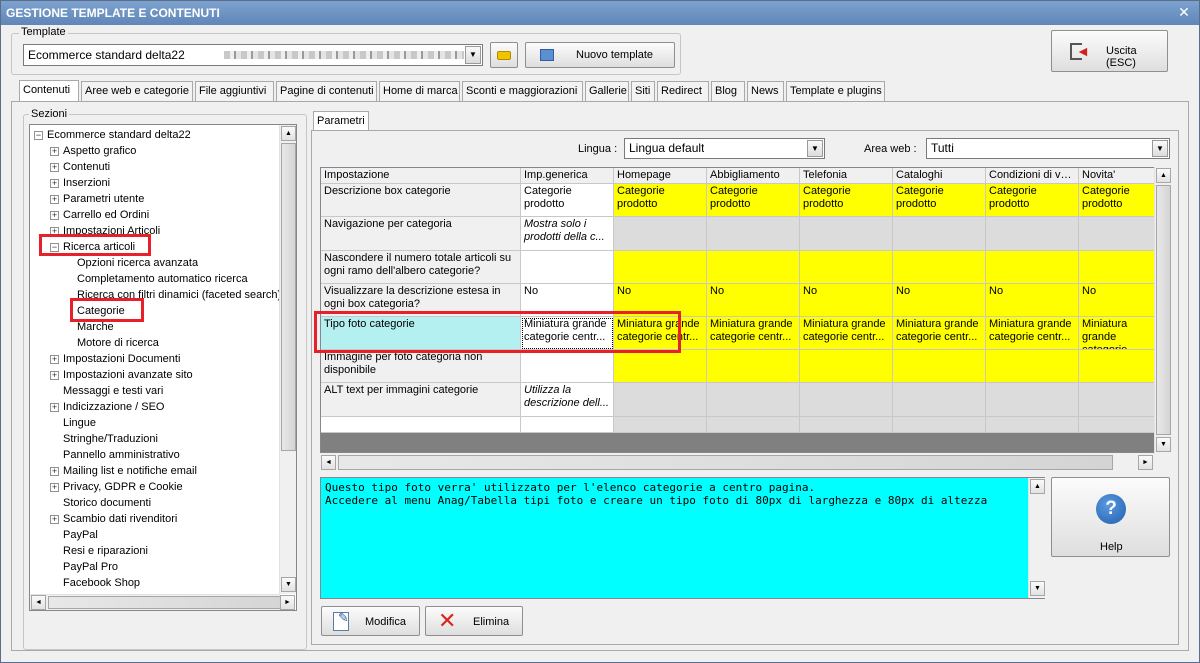 The height and width of the screenshot is (663, 1200). Describe the element at coordinates (370, 621) in the screenshot. I see `modifica-button: ✎ Modifica` at that location.